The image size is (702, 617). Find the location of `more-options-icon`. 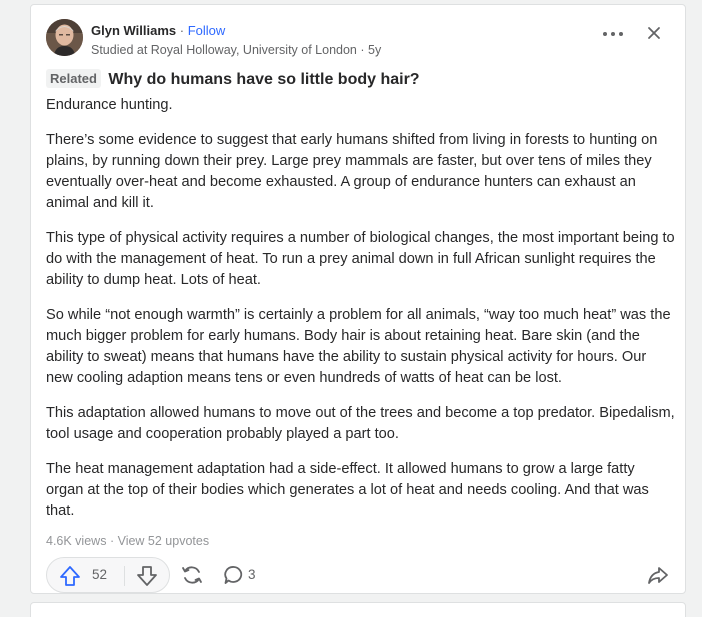

more-options-icon is located at coordinates (613, 33).